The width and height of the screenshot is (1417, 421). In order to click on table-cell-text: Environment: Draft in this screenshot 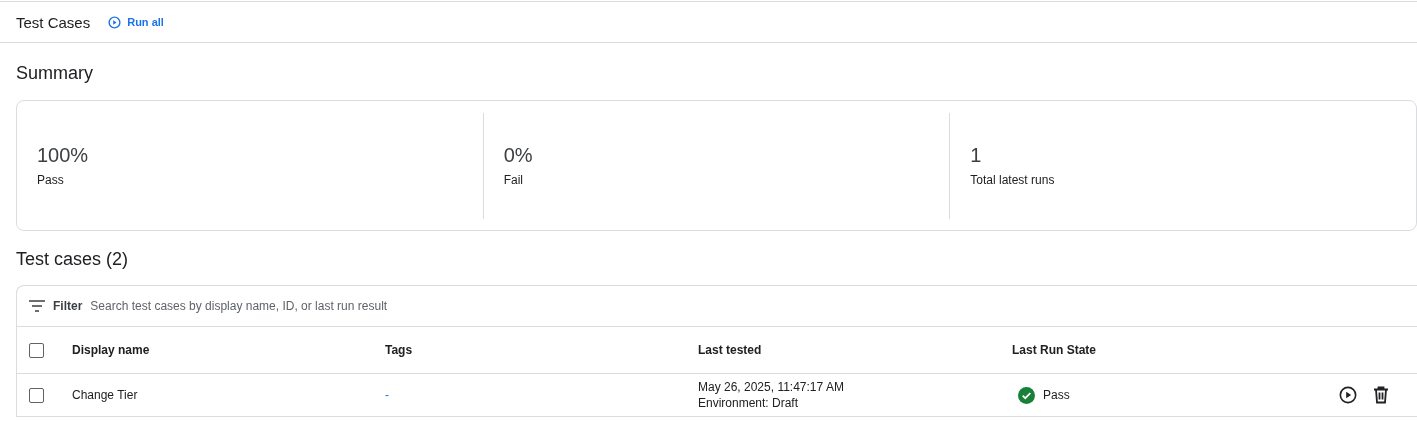, I will do `click(749, 403)`.